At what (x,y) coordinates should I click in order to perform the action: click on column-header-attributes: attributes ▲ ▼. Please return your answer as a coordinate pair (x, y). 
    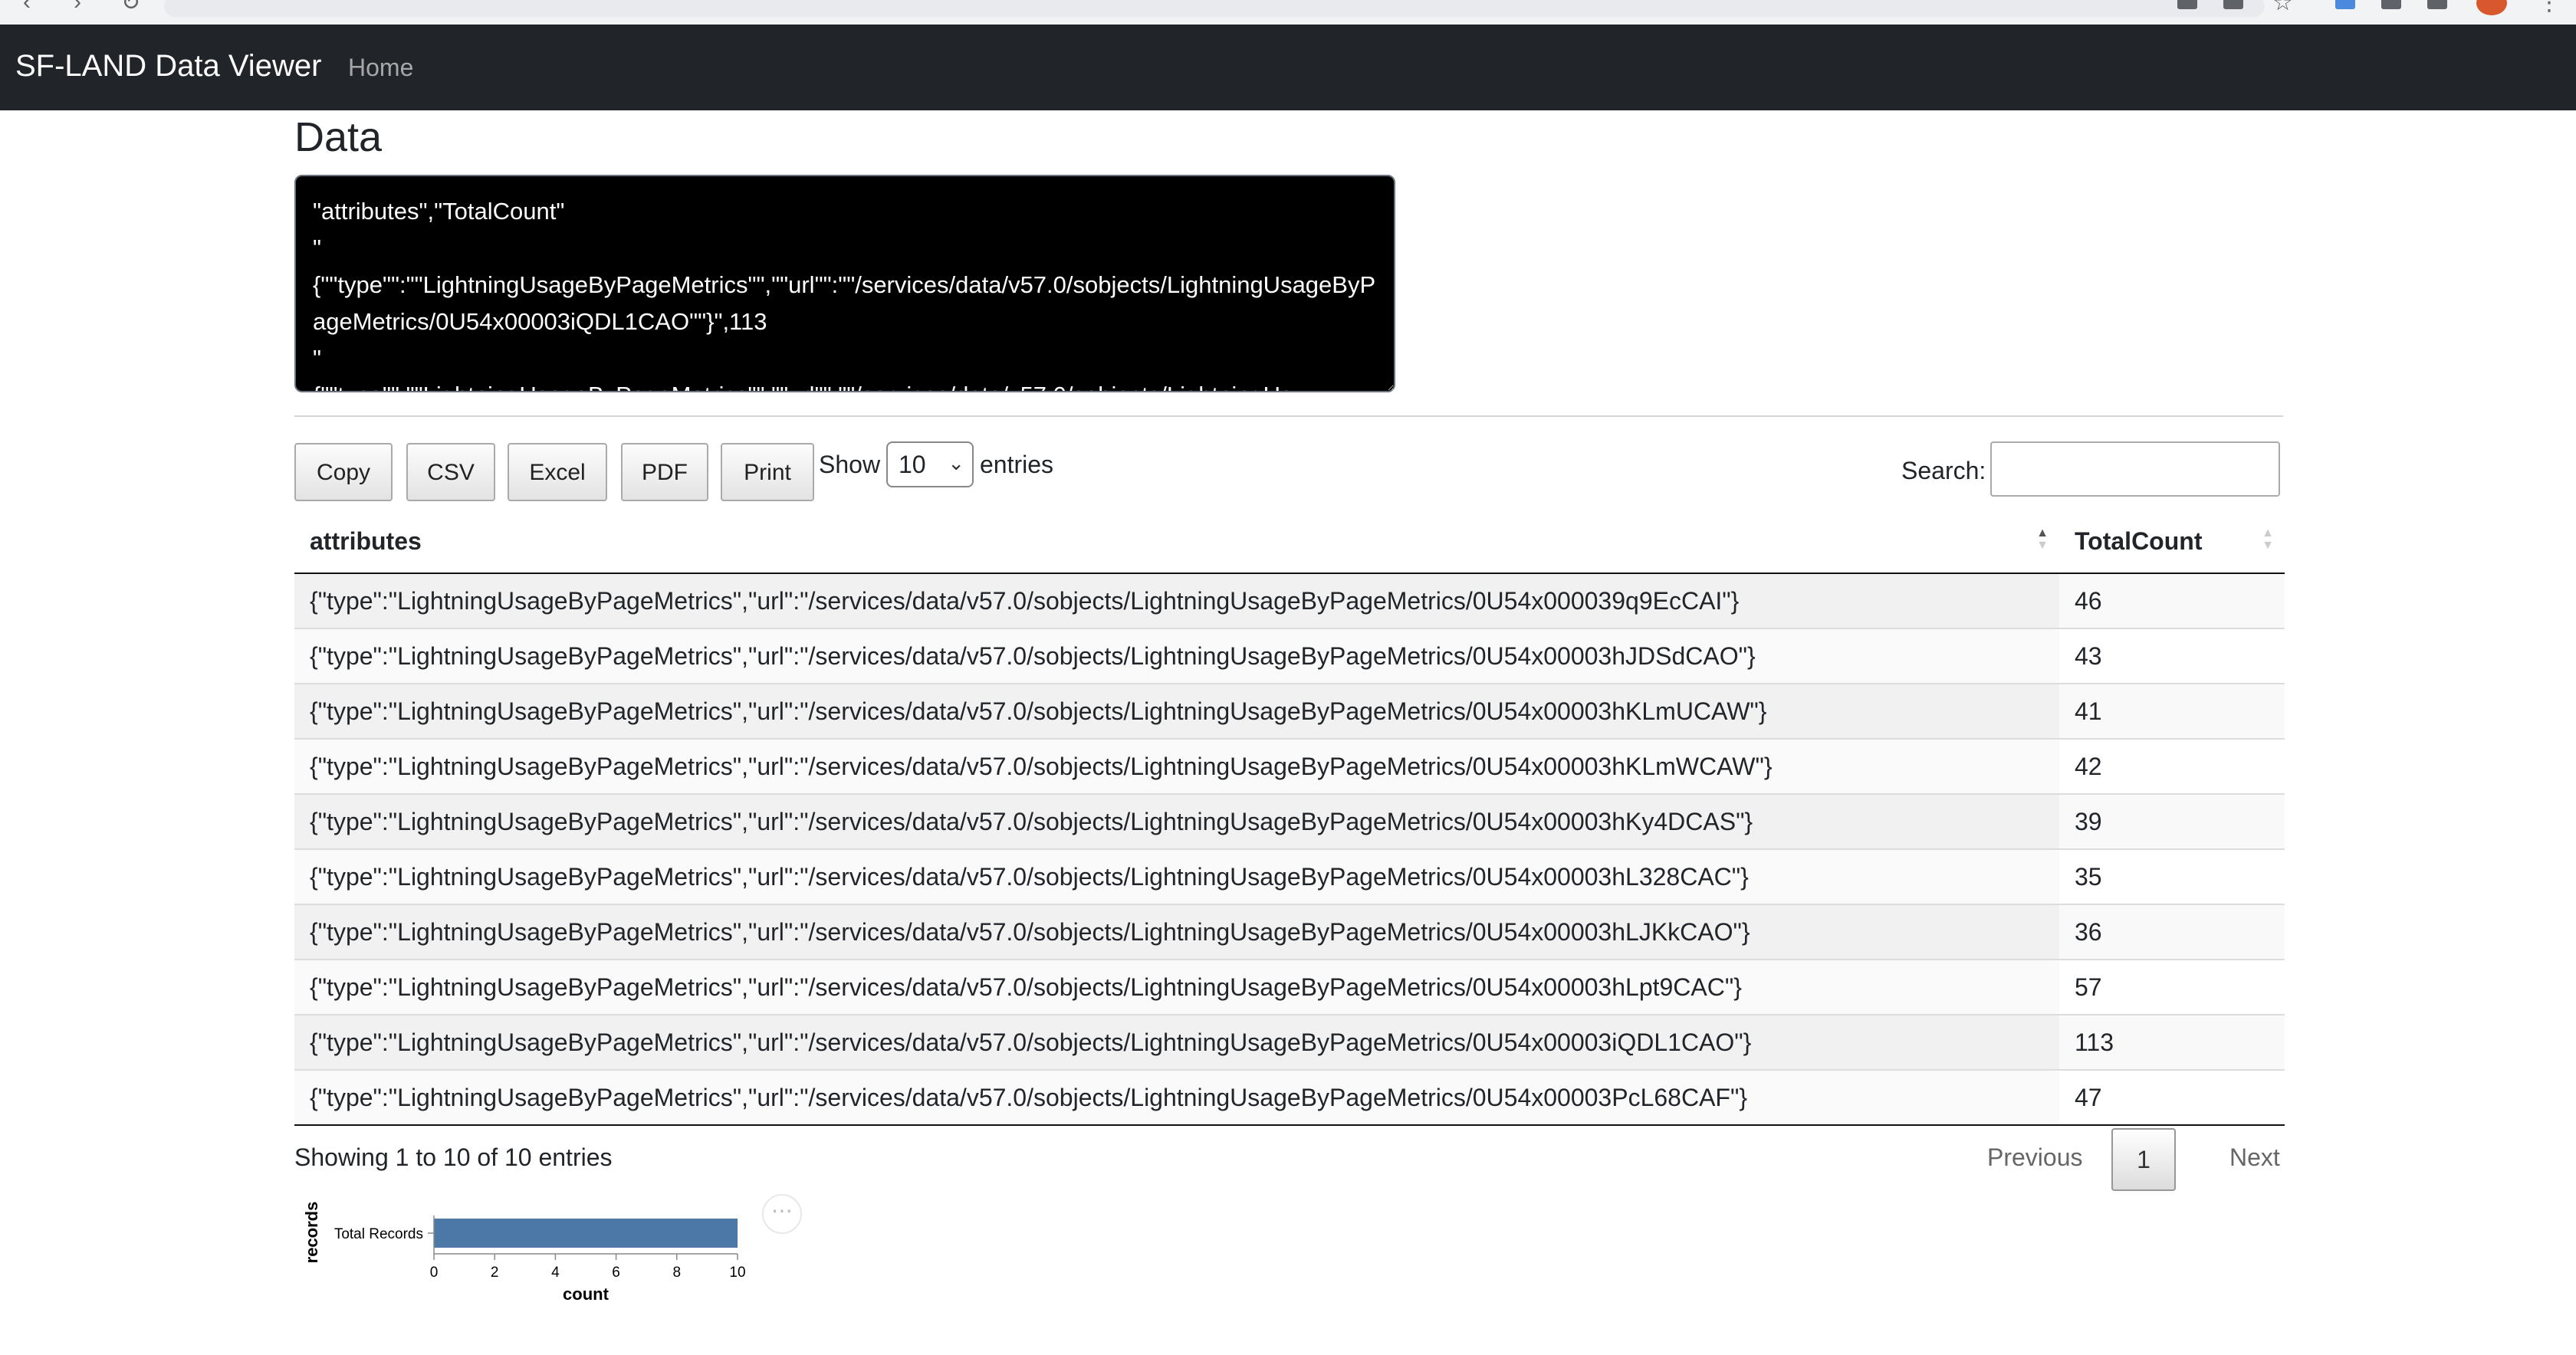
    Looking at the image, I should click on (1176, 542).